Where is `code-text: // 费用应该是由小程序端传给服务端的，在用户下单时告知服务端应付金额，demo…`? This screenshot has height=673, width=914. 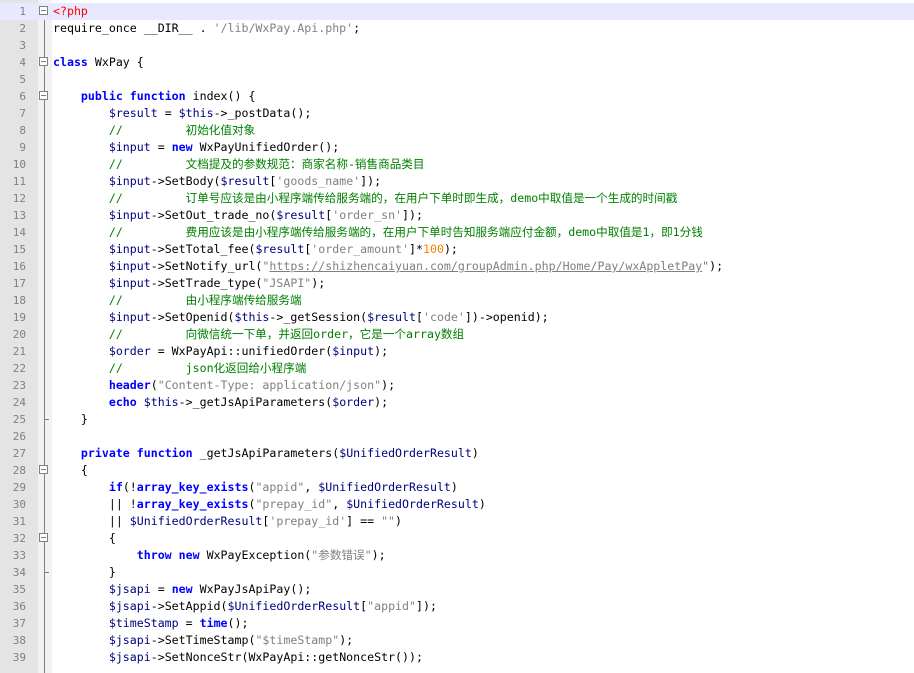 code-text: // 费用应该是由小程序端传给服务端的，在用户下单时告知服务端应付金额，demo… is located at coordinates (378, 232).